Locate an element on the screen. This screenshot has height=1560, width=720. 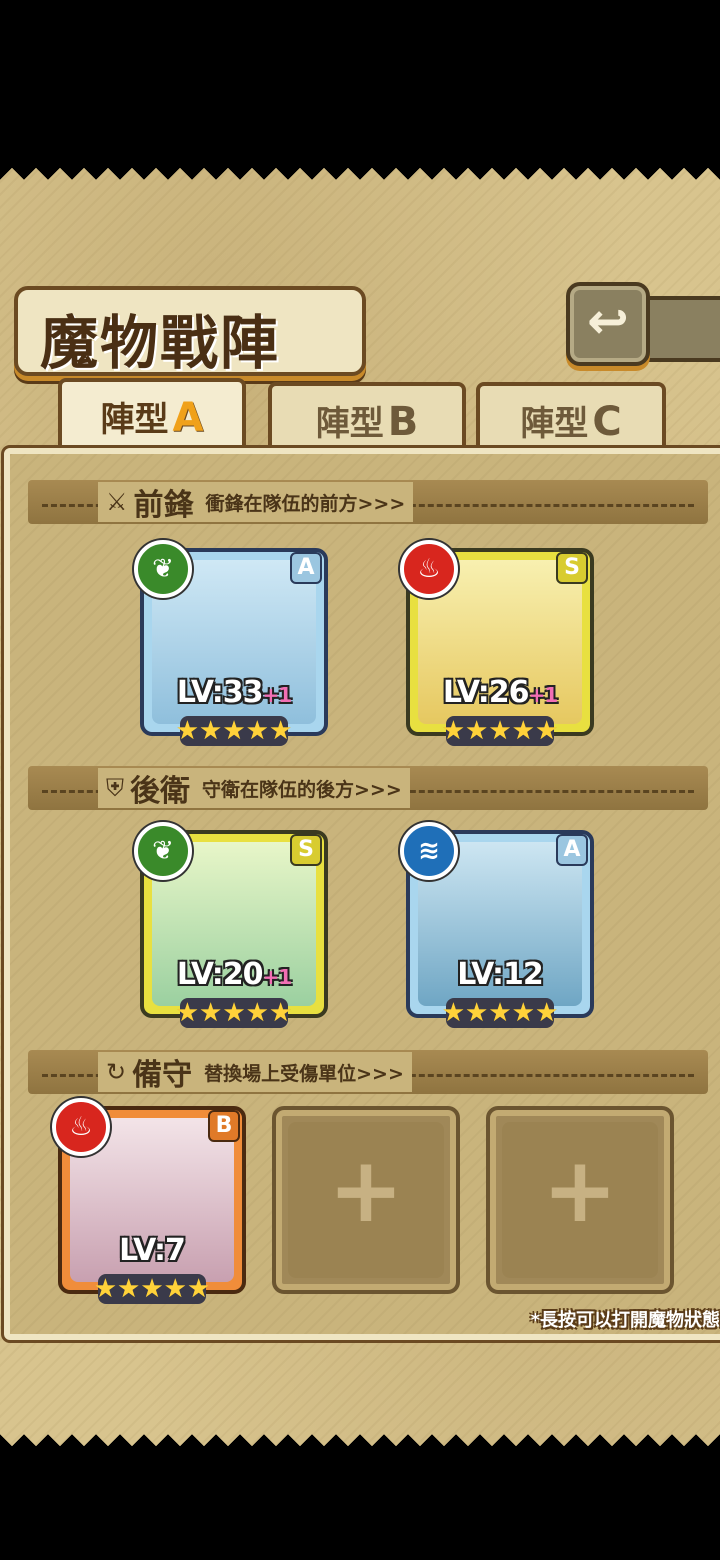
unit-card-reserve-1: ♨ B LV:7 ★★★★★ is located at coordinates (149, 1201).